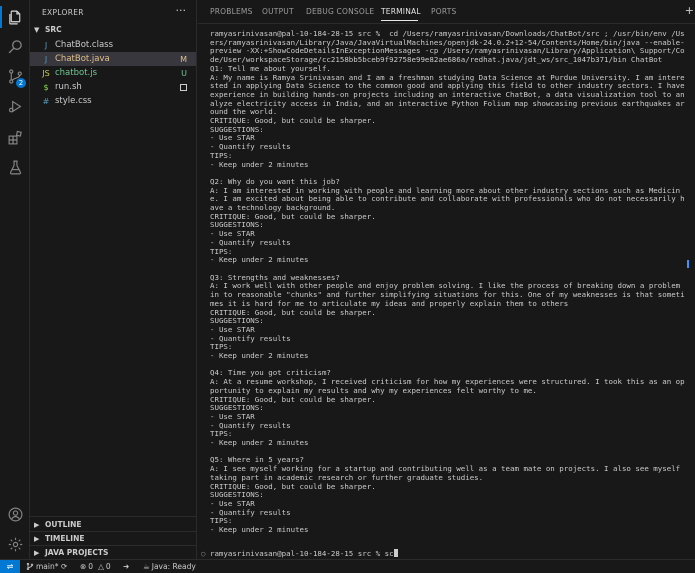  Describe the element at coordinates (297, 553) in the screenshot. I see `prompt-text: ramyasrinivasan@pal-10-184-28-15 src %` at that location.